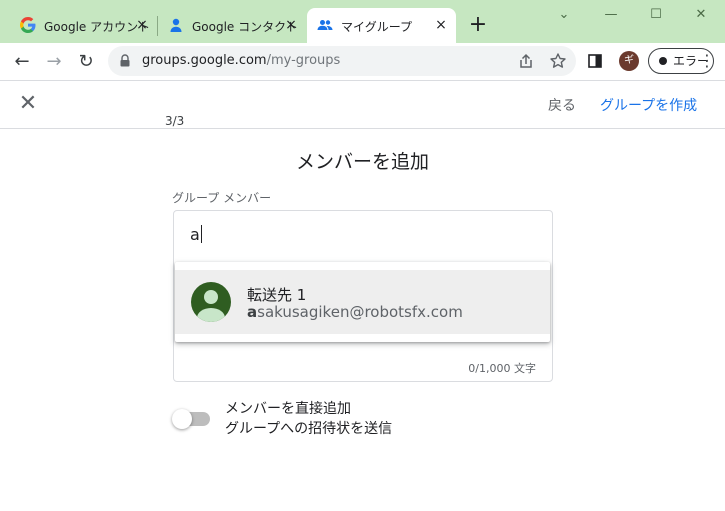  I want to click on bookmark-star-icon, so click(558, 61).